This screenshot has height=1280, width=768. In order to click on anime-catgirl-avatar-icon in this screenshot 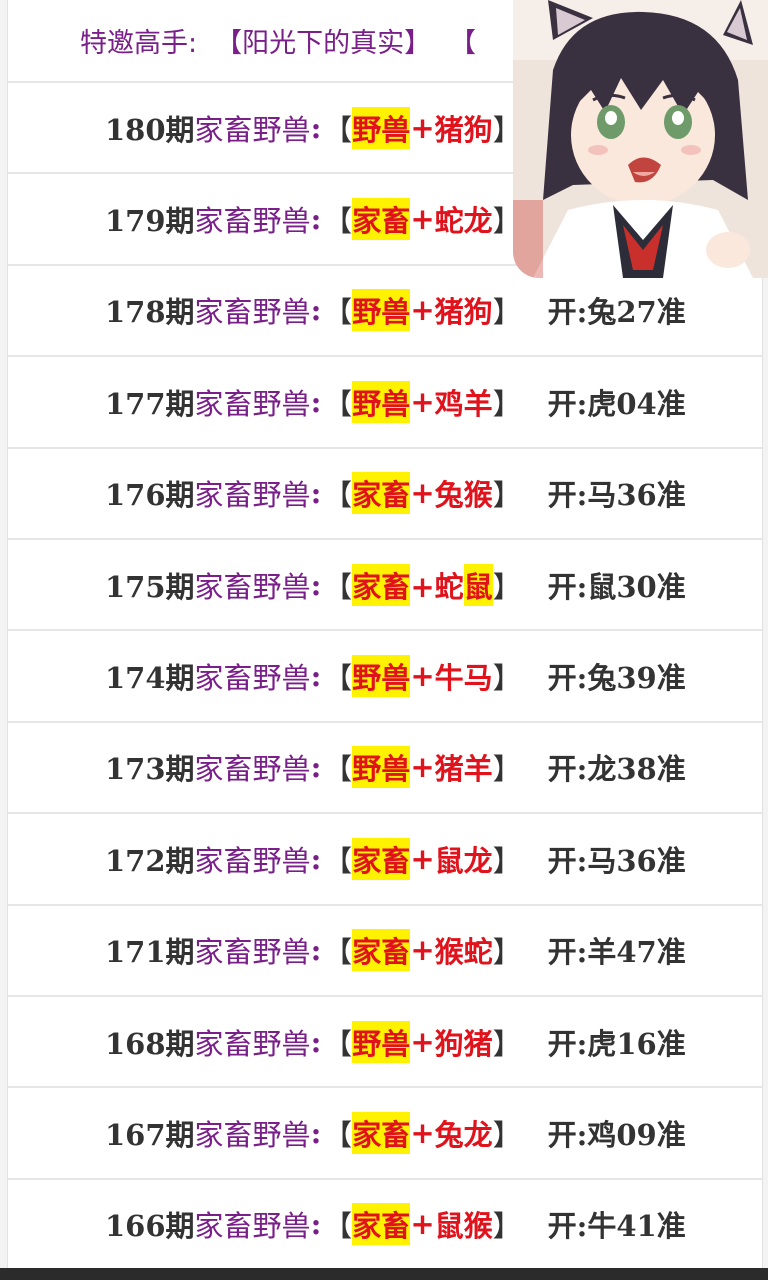, I will do `click(640, 139)`.